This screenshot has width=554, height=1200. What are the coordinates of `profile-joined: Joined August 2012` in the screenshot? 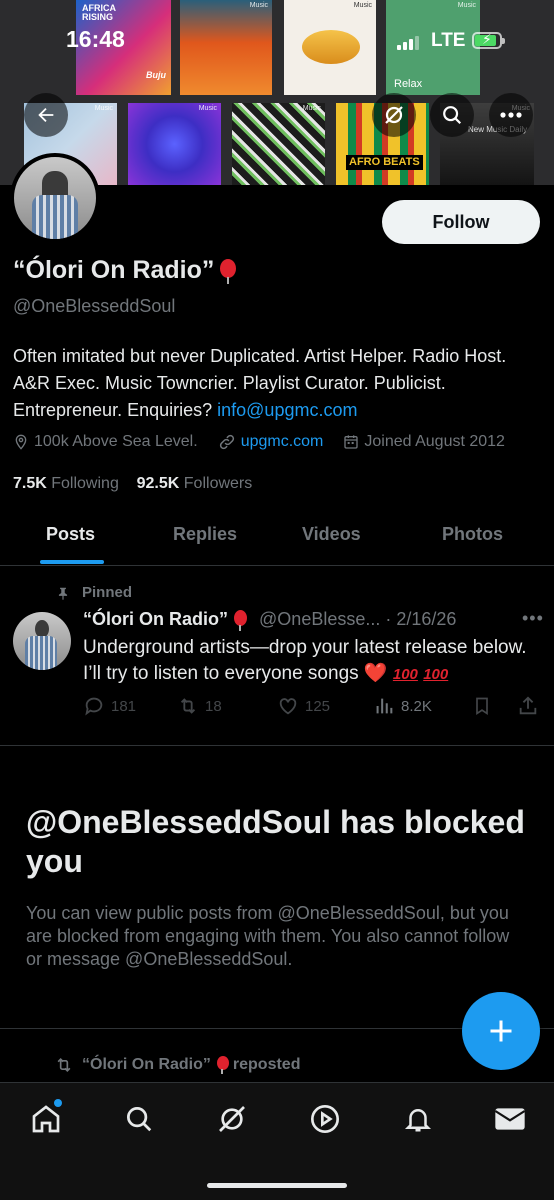 It's located at (424, 442).